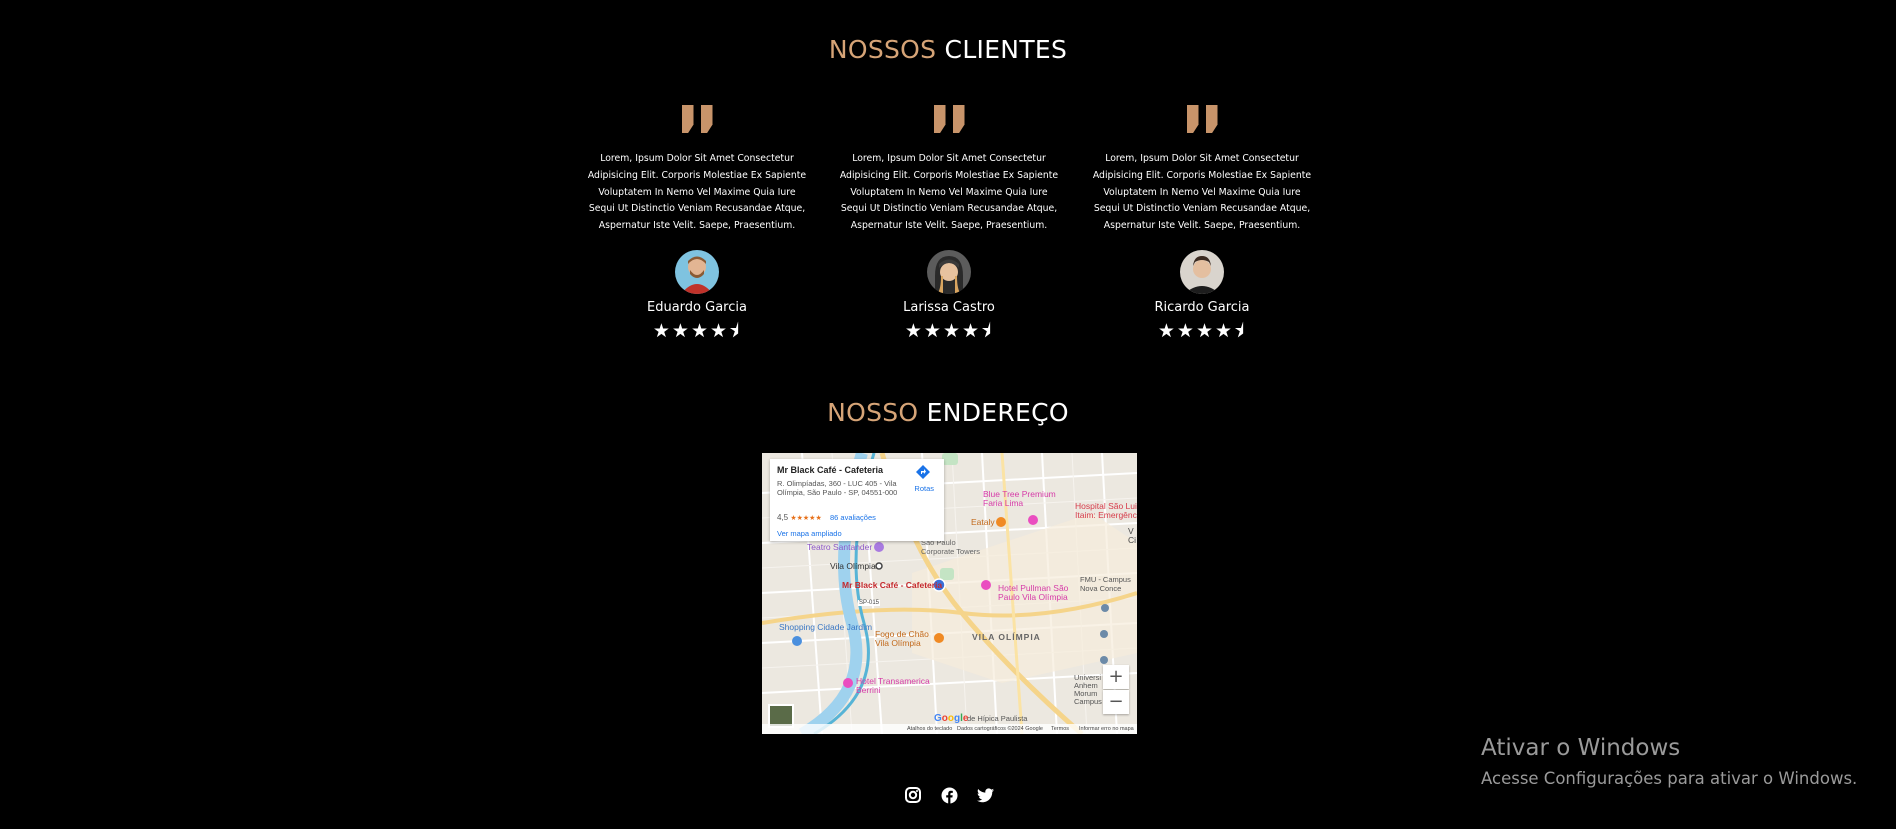 The image size is (1896, 829). Describe the element at coordinates (873, 412) in the screenshot. I see `address-title-accent: NOSSO` at that location.